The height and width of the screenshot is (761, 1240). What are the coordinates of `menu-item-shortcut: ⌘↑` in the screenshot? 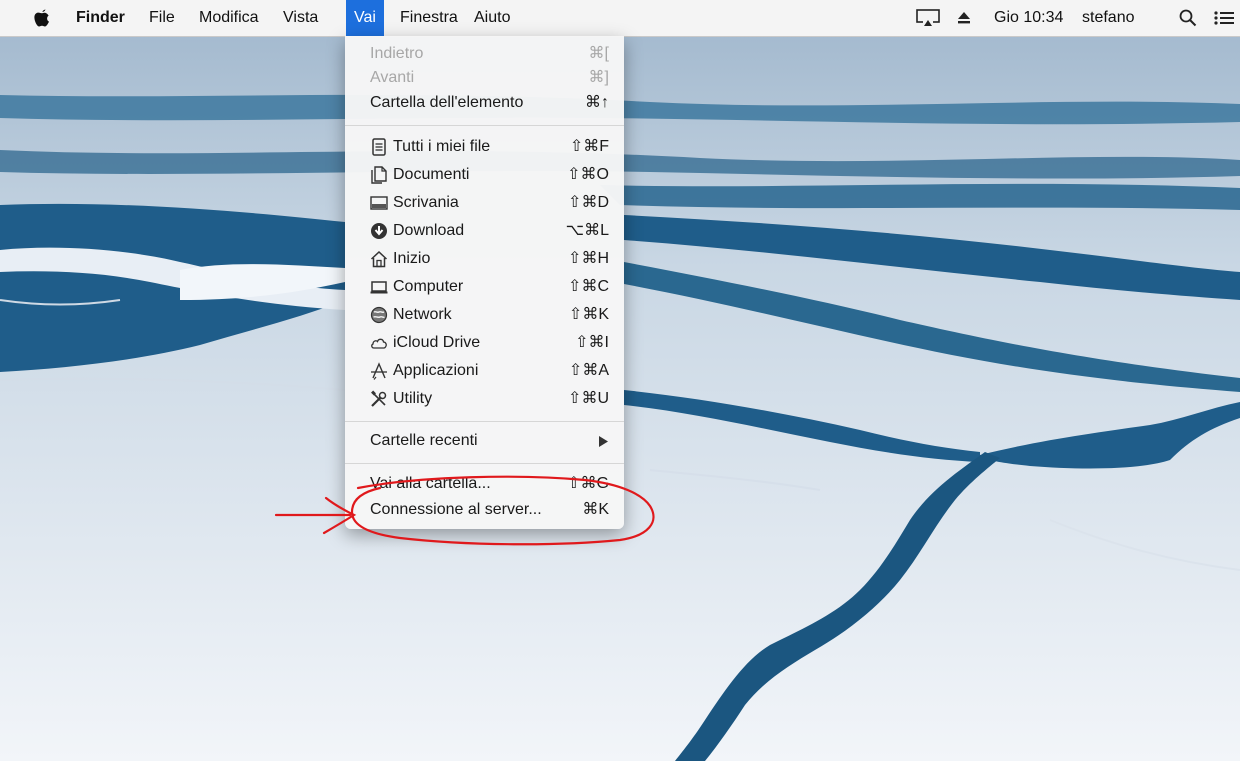 It's located at (597, 102).